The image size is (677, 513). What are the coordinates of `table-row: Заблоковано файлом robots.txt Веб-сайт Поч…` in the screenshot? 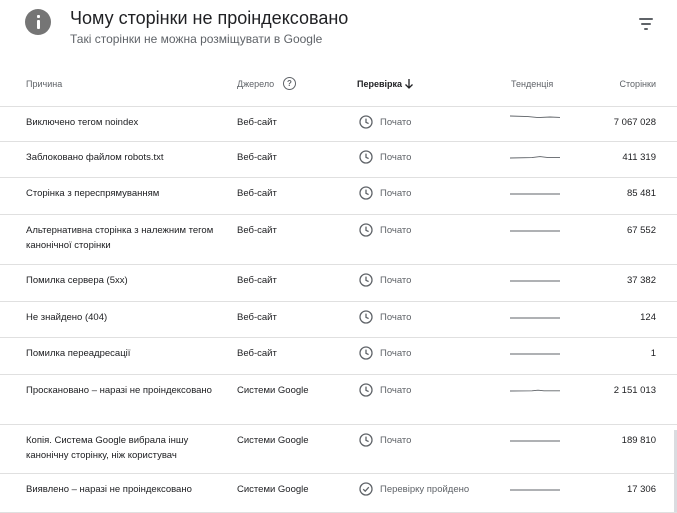 It's located at (338, 159).